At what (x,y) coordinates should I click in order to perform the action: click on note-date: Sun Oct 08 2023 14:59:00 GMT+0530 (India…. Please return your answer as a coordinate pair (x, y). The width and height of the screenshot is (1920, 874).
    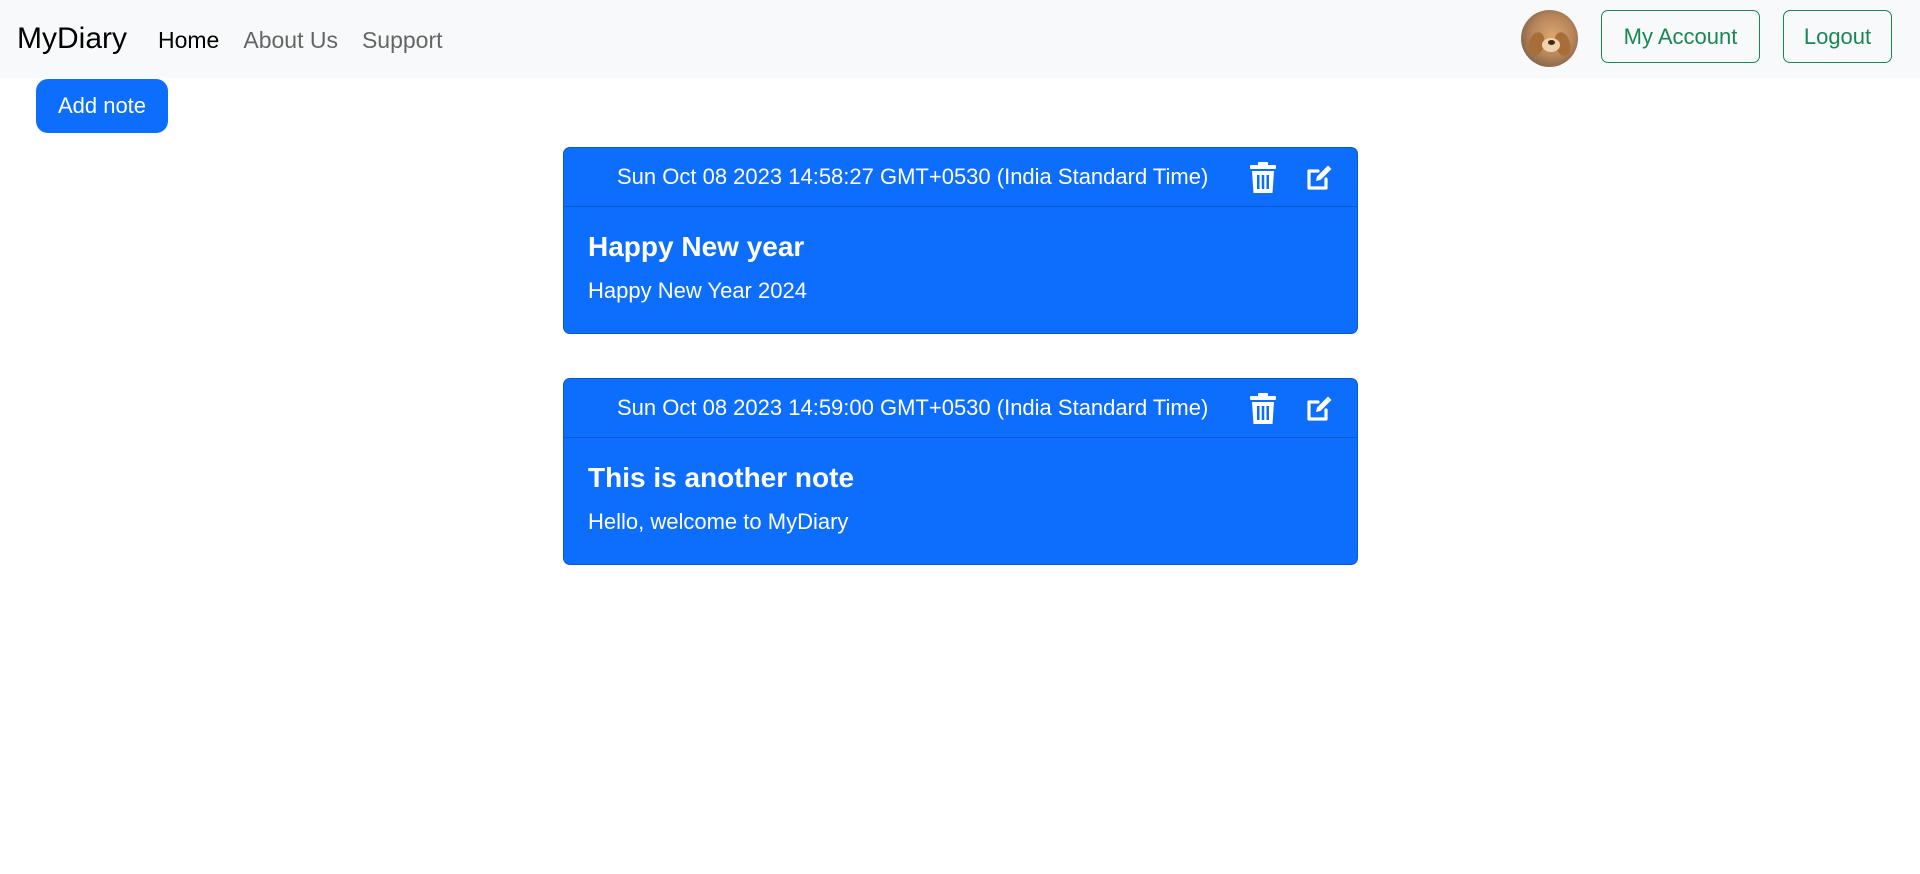
    Looking at the image, I should click on (913, 407).